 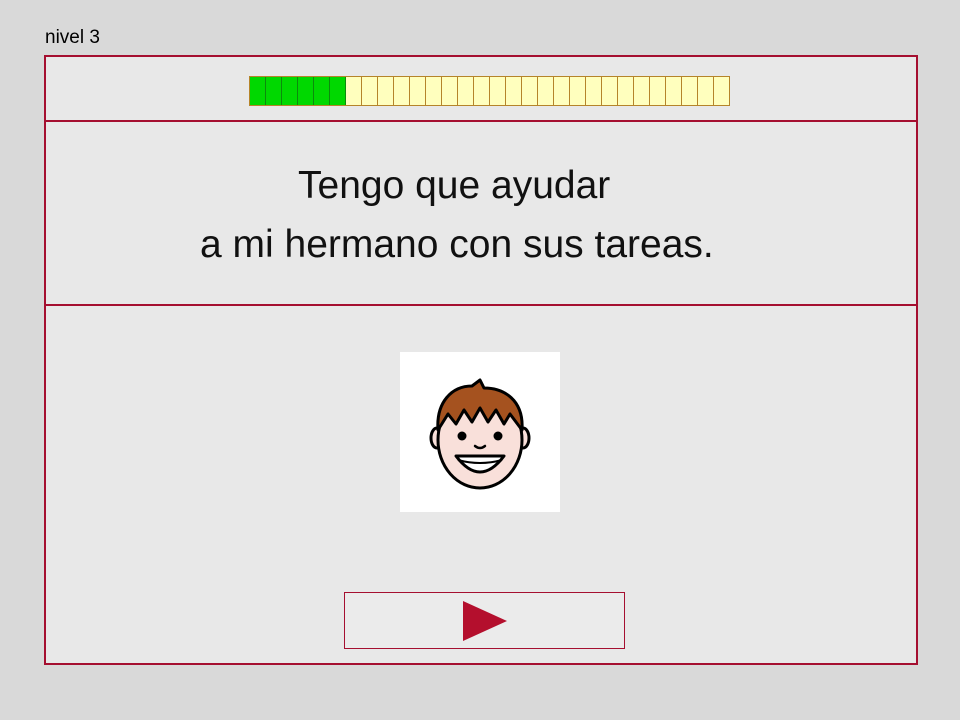 I want to click on smiling-boy-face-icon, so click(x=480, y=434).